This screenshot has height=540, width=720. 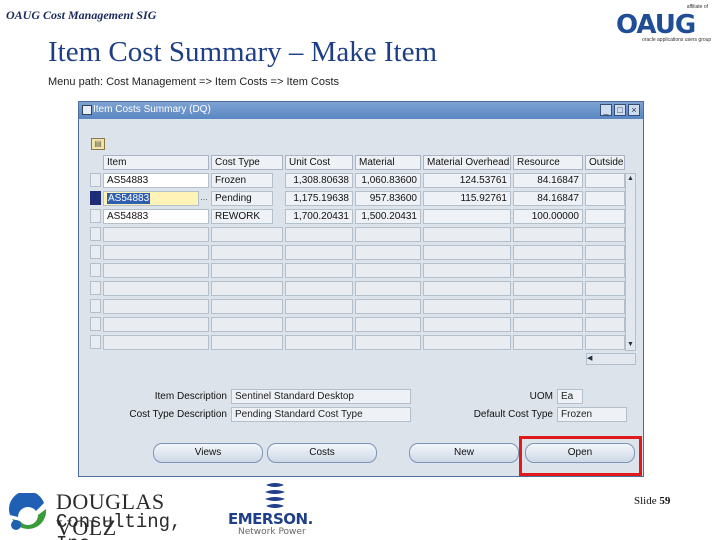 I want to click on default-cost-type-field: Frozen, so click(x=592, y=414).